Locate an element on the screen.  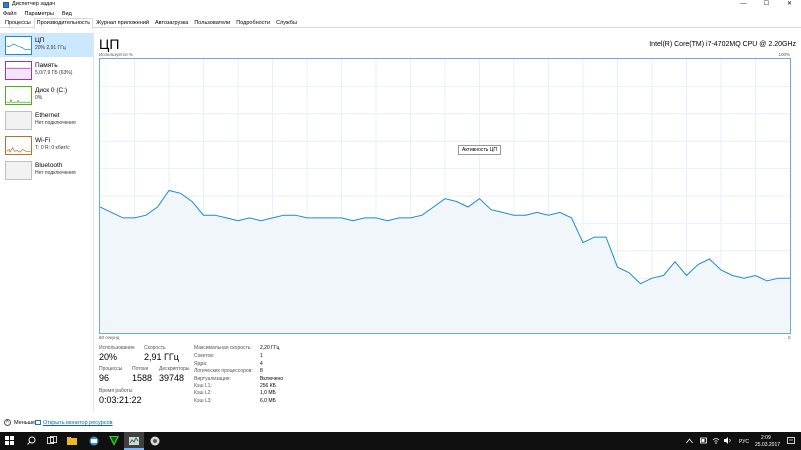
taskbar-task-manager is located at coordinates (134, 441).